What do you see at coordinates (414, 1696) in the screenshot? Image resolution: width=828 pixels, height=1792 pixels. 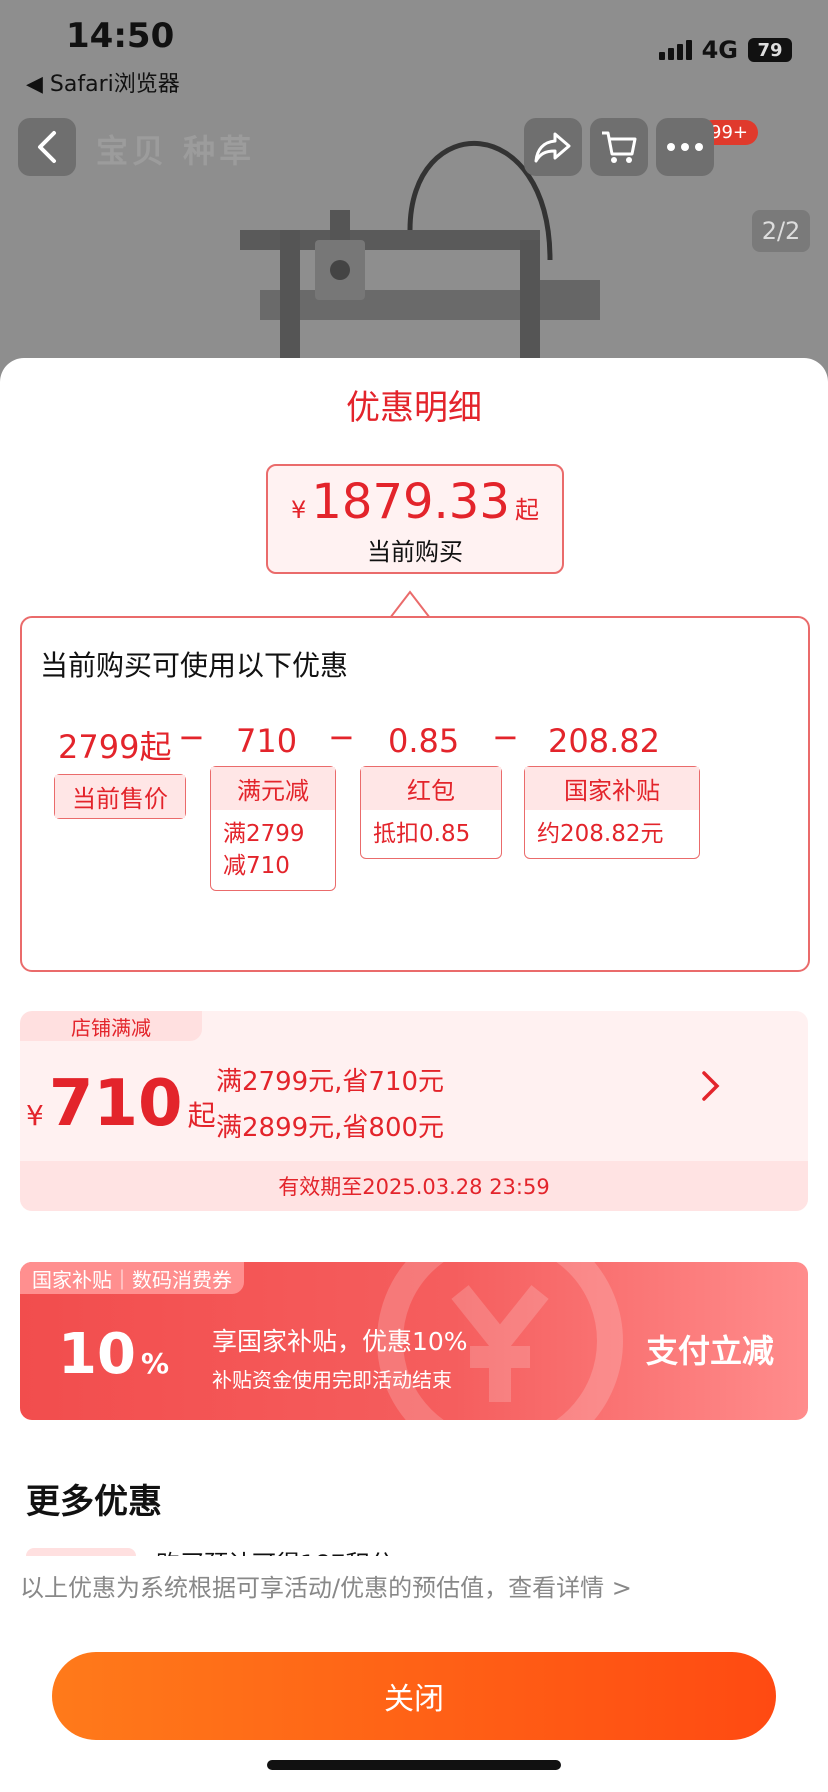 I see `close-button: 关闭` at bounding box center [414, 1696].